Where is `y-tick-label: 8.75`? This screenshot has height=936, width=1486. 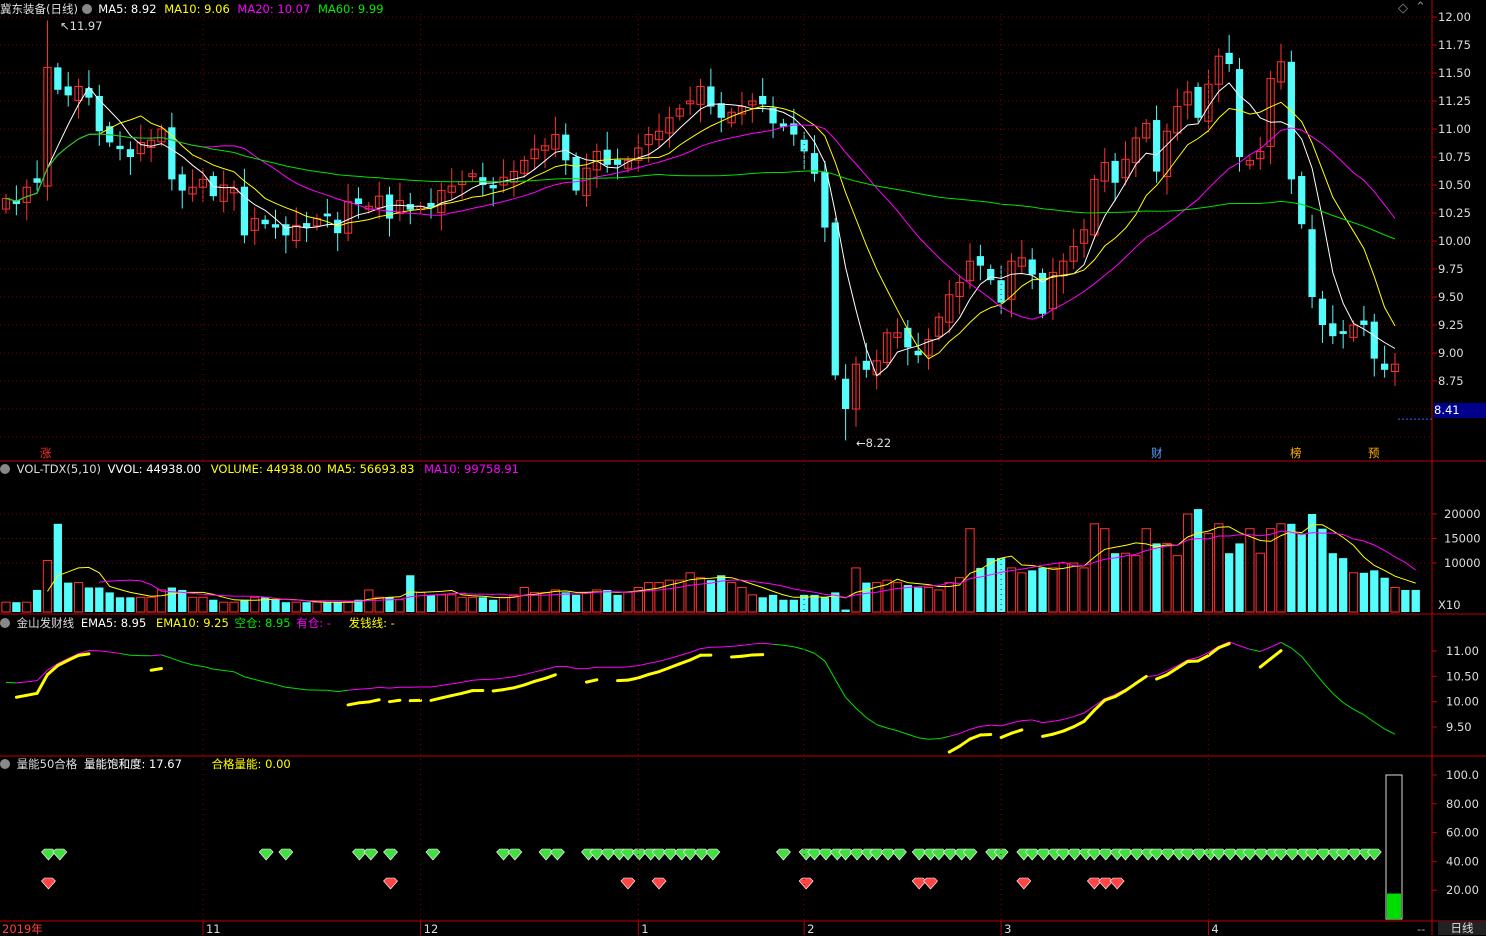 y-tick-label: 8.75 is located at coordinates (1451, 381).